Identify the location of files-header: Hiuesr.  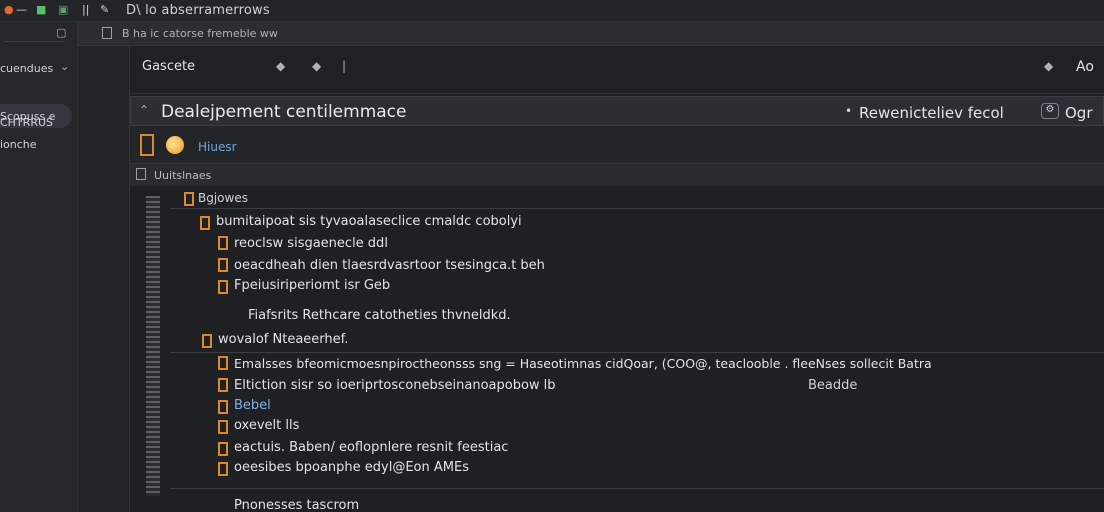
(617, 145).